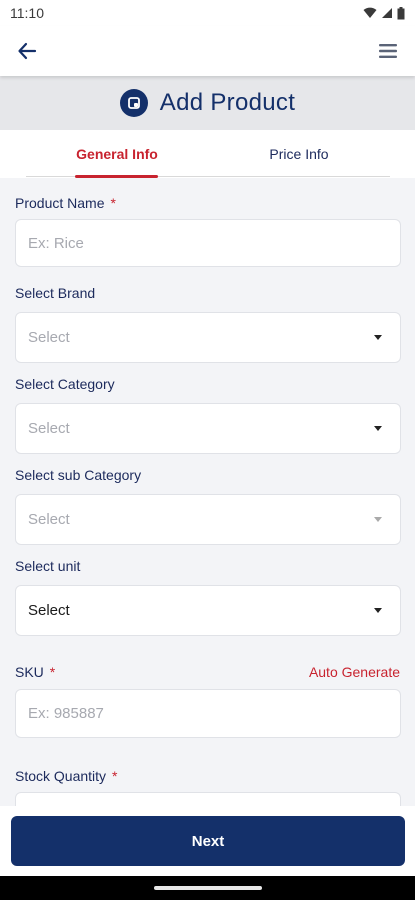  What do you see at coordinates (208, 519) in the screenshot?
I see `sub-category-select: Select` at bounding box center [208, 519].